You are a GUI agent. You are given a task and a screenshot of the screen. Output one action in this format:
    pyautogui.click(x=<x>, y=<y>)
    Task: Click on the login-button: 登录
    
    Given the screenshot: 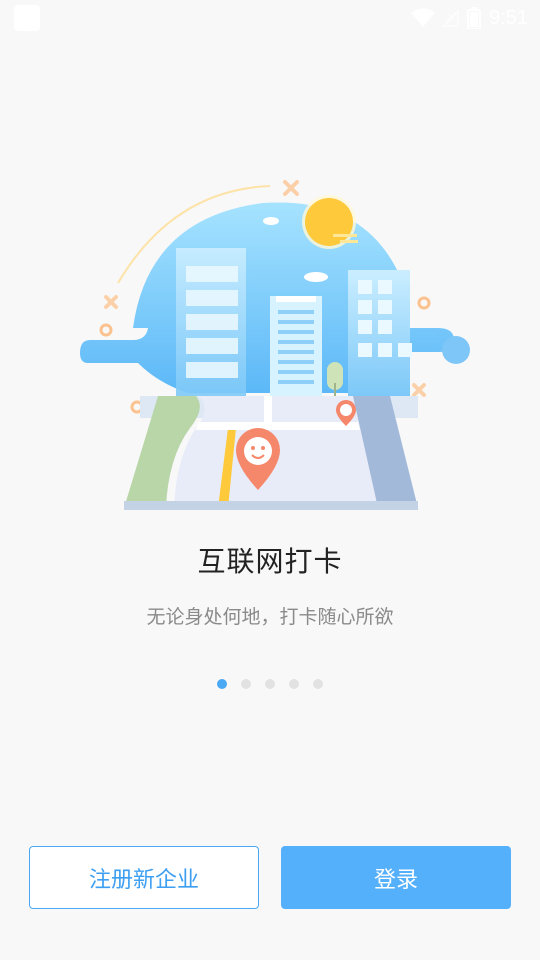 What is the action you would take?
    pyautogui.click(x=396, y=877)
    